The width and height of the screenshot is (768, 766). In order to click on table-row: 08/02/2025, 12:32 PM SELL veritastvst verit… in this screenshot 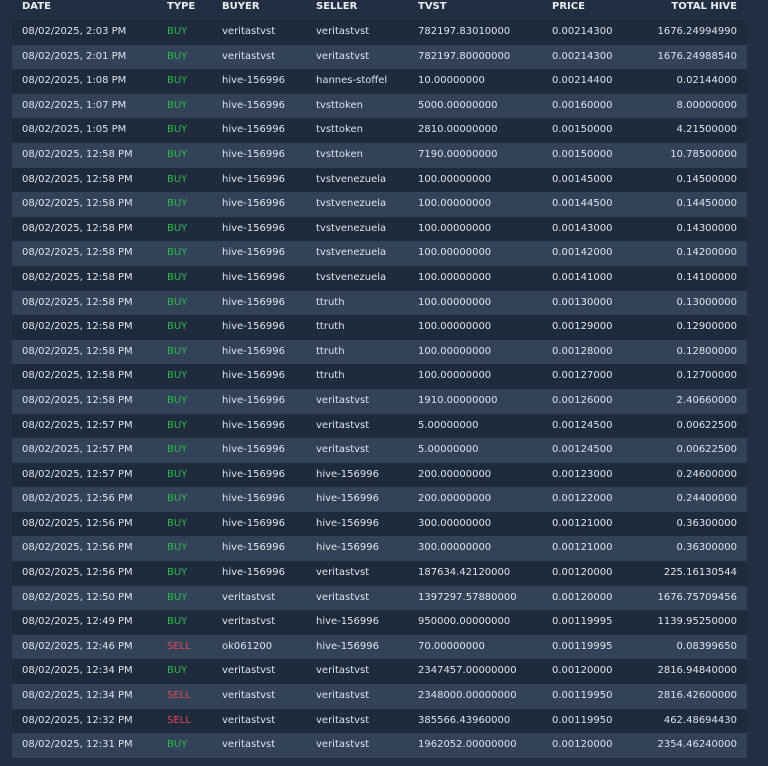, I will do `click(379, 721)`.